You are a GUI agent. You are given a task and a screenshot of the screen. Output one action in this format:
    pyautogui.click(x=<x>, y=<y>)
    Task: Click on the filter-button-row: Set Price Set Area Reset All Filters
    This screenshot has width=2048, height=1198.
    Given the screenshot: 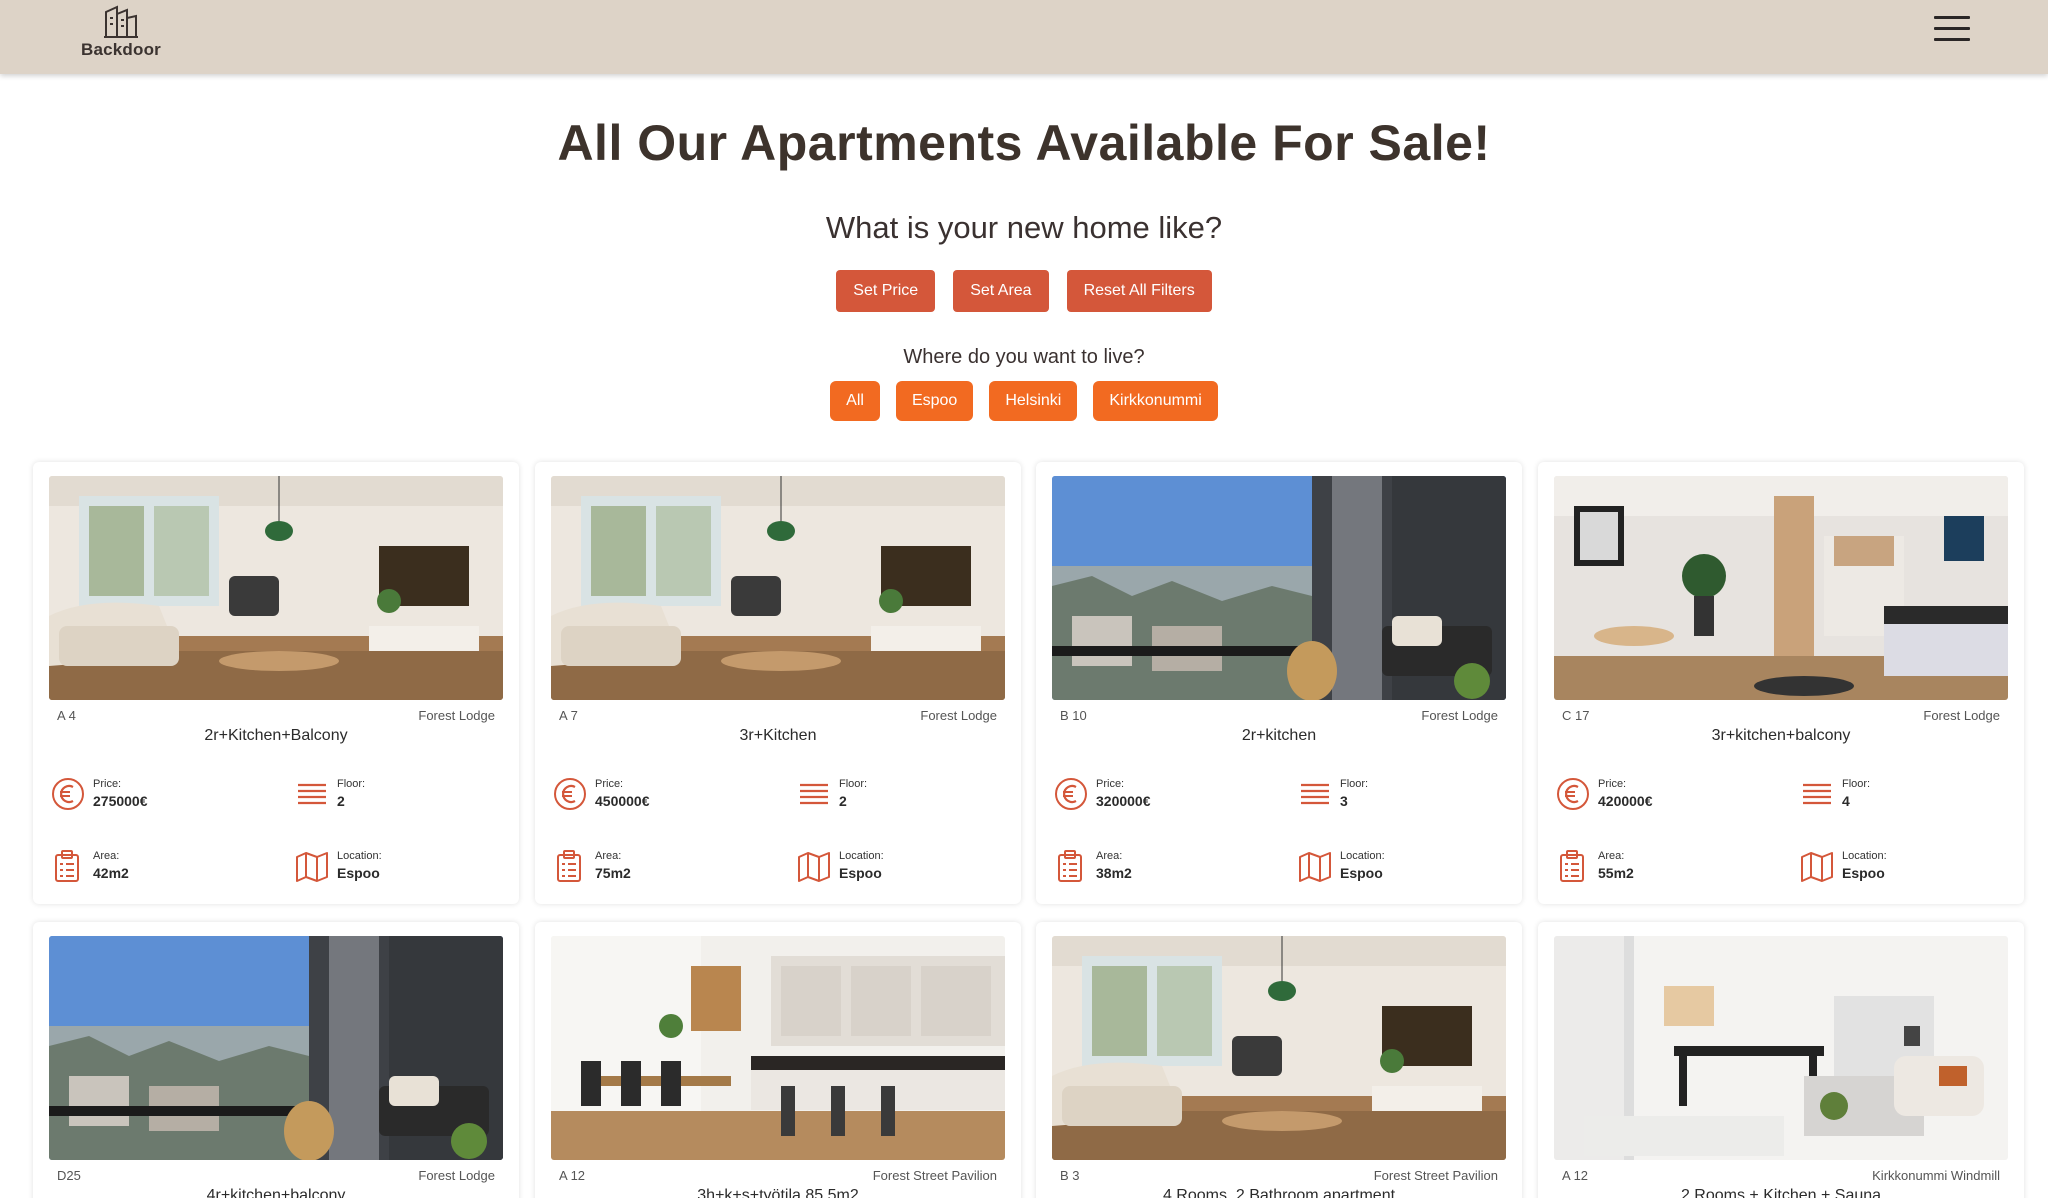 What is the action you would take?
    pyautogui.click(x=1024, y=291)
    